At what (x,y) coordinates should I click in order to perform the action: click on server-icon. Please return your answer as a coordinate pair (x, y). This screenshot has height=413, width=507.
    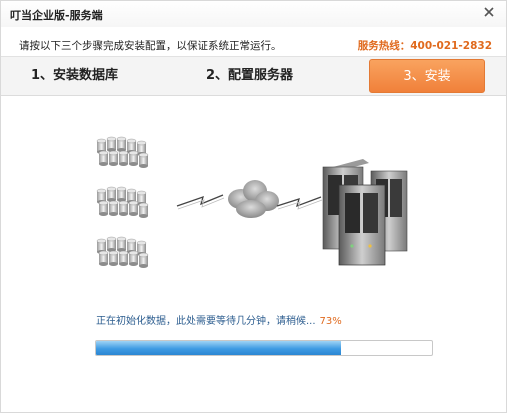
    Looking at the image, I should click on (365, 212).